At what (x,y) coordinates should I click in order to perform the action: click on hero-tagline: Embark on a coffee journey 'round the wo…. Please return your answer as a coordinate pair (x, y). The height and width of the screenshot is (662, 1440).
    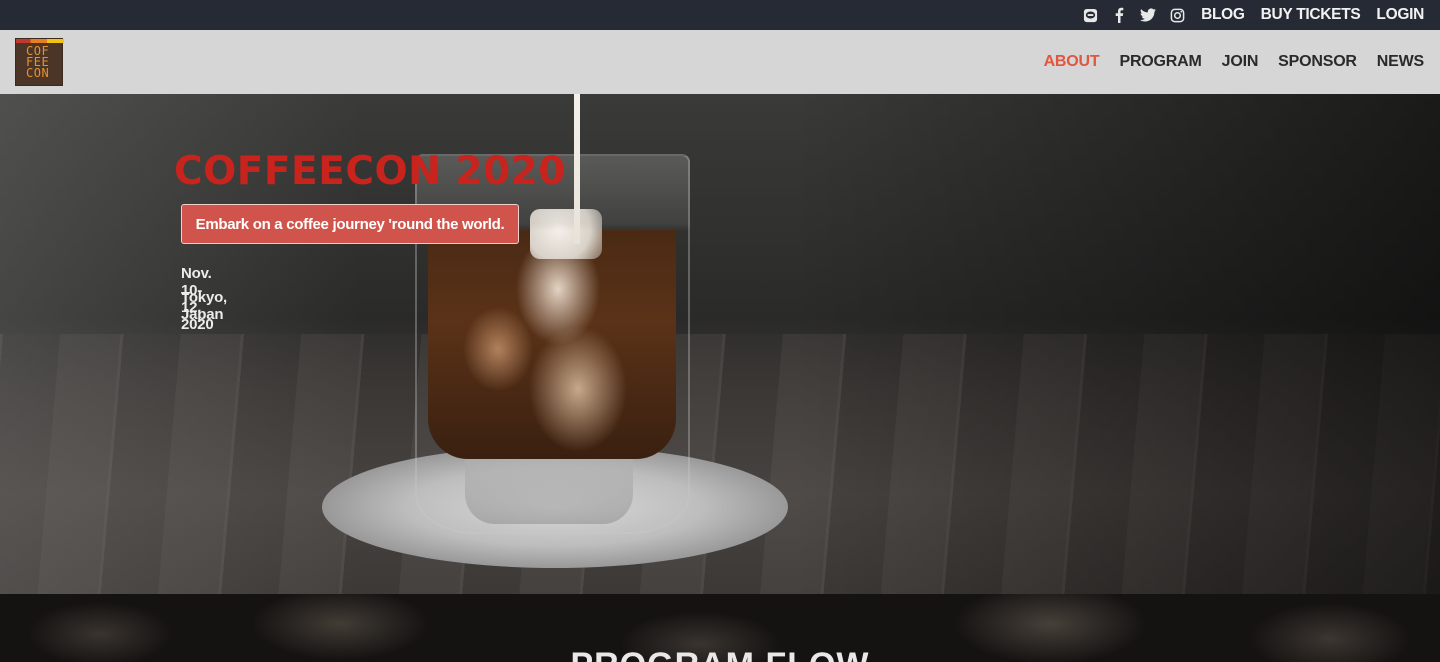
    Looking at the image, I should click on (350, 224).